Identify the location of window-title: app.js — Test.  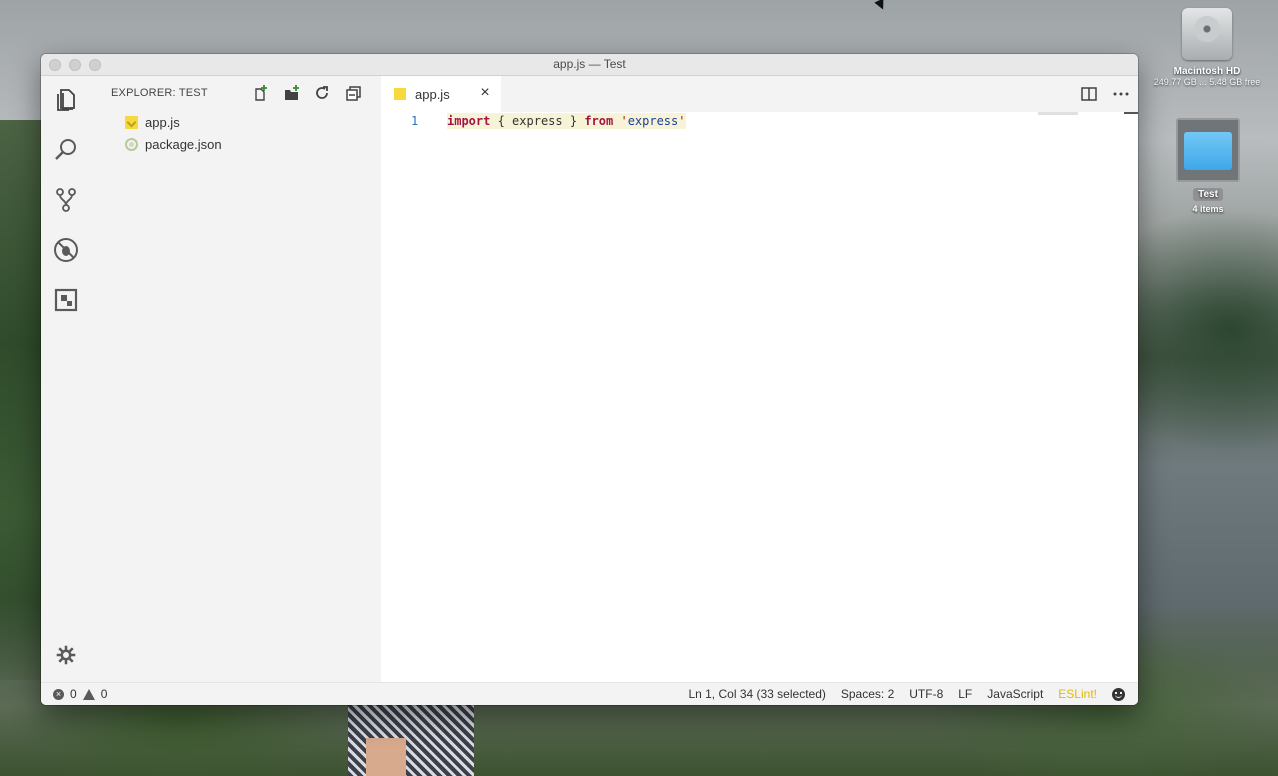
(589, 64).